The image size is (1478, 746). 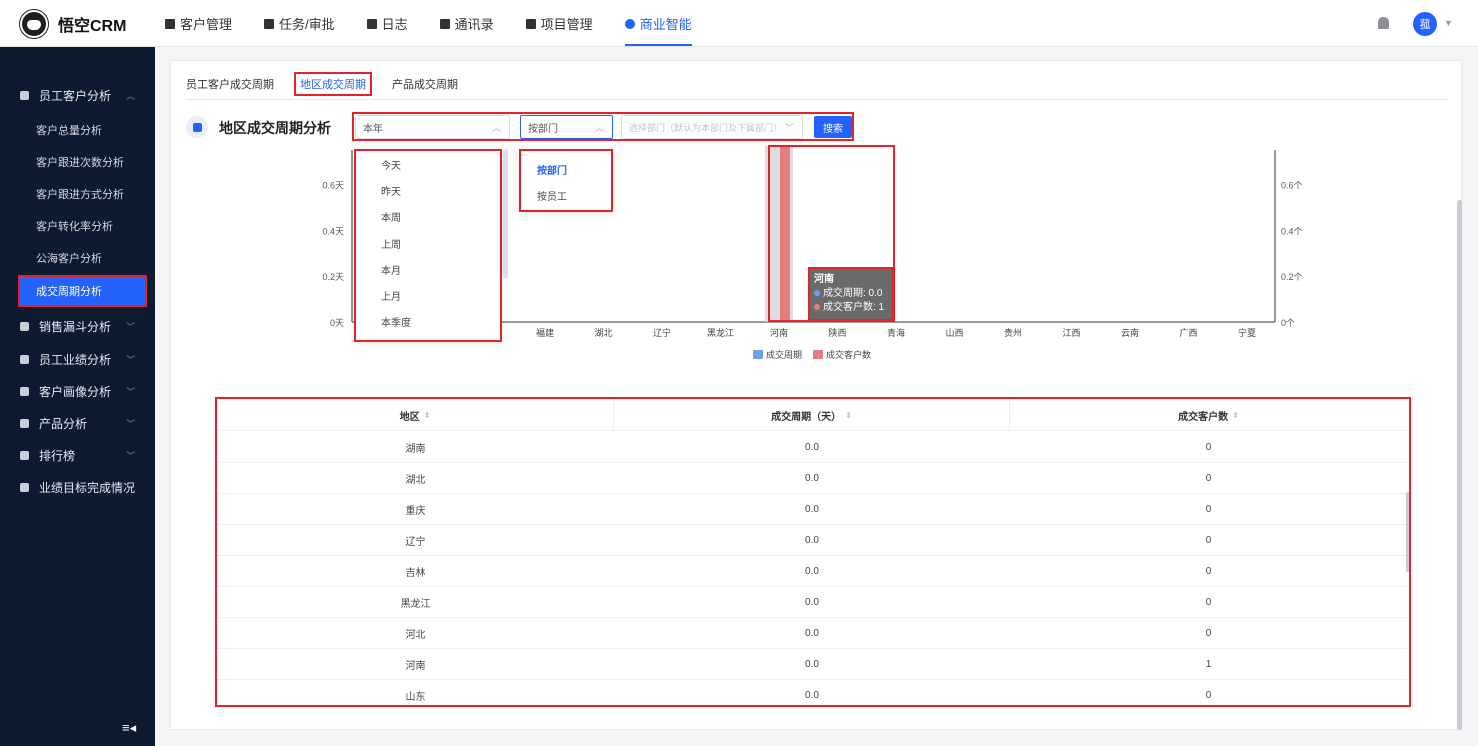 I want to click on app-name: 悟空CRM, so click(x=92, y=26).